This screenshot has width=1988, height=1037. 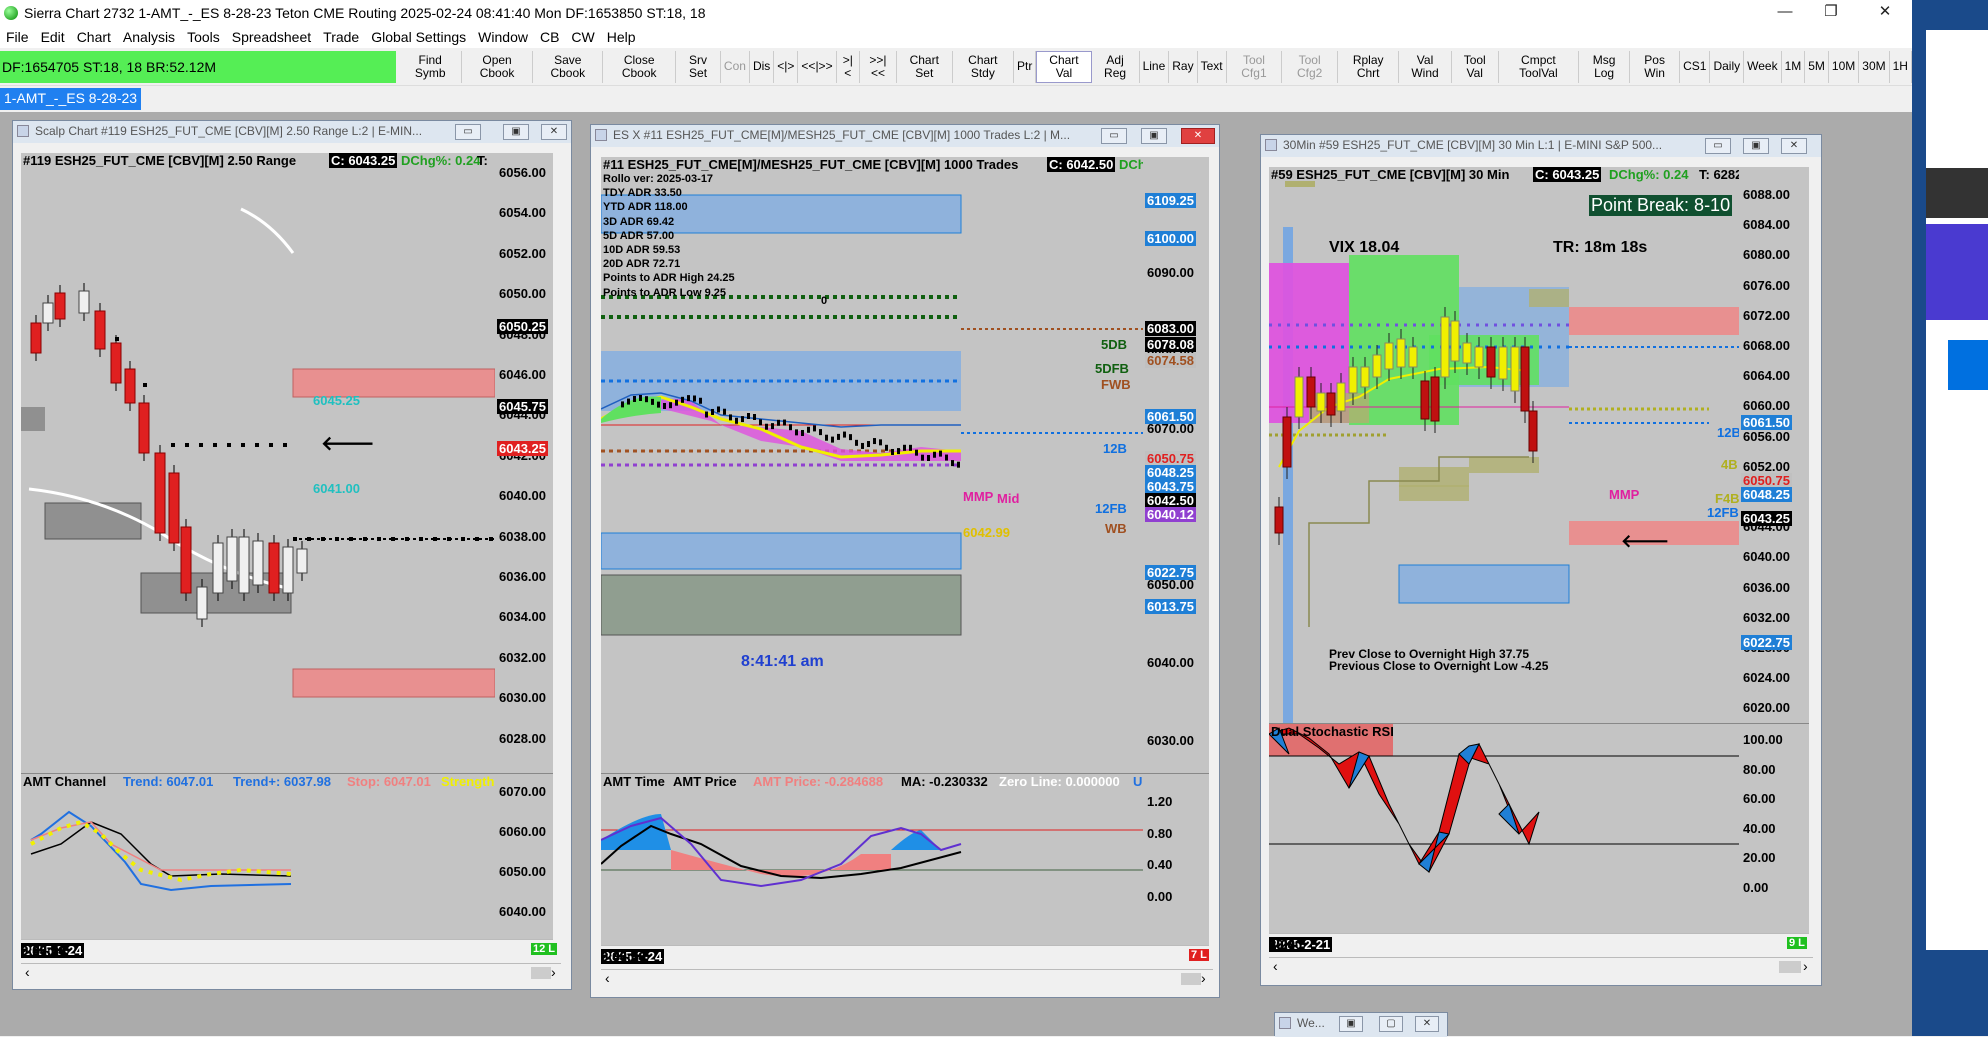 I want to click on chartbook-tab: 1-AMT_-_ES 8-28-23, so click(x=71, y=99).